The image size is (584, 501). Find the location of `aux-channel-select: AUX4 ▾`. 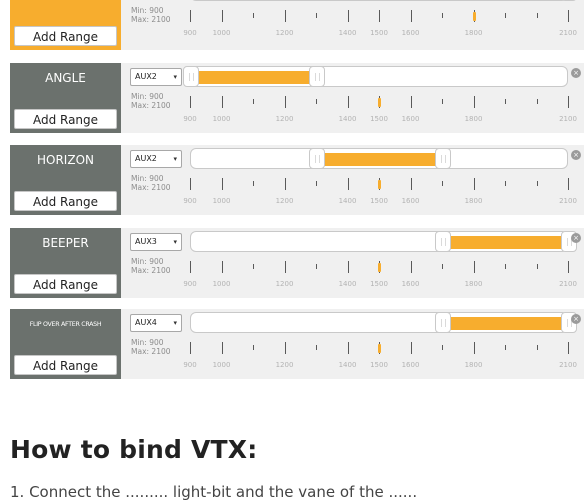

aux-channel-select: AUX4 ▾ is located at coordinates (156, 323).